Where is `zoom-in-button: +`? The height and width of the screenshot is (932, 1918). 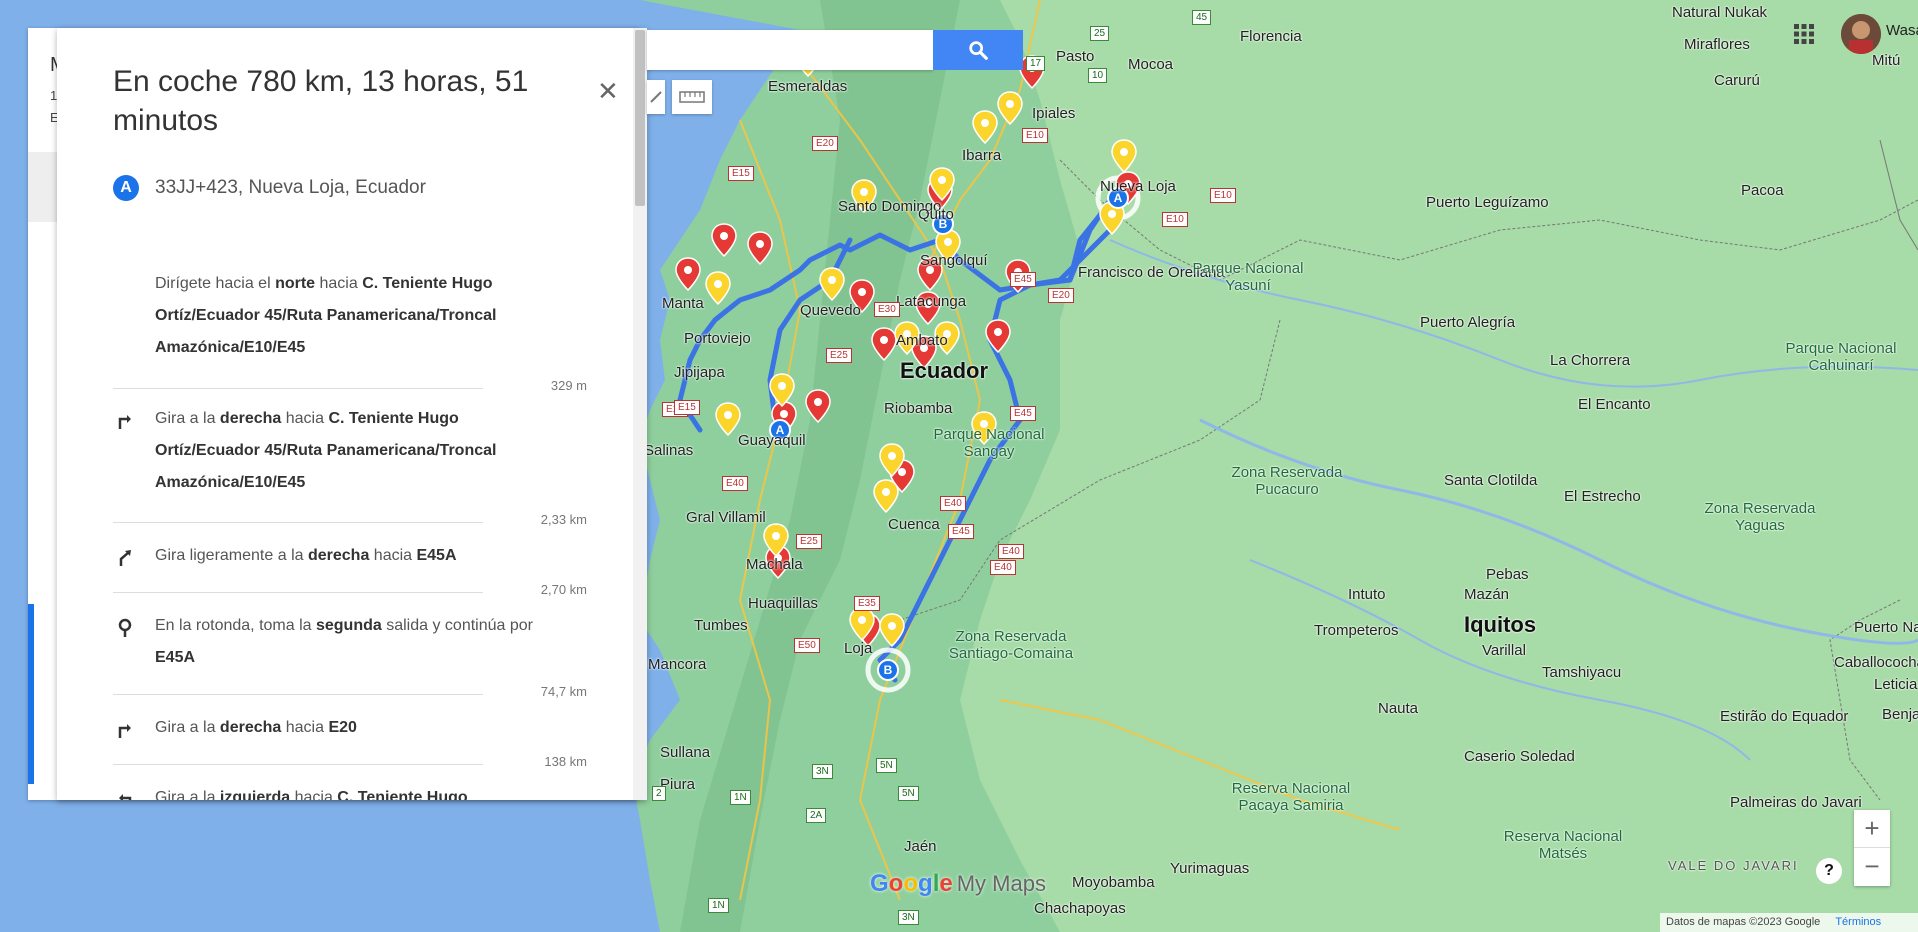 zoom-in-button: + is located at coordinates (1872, 829).